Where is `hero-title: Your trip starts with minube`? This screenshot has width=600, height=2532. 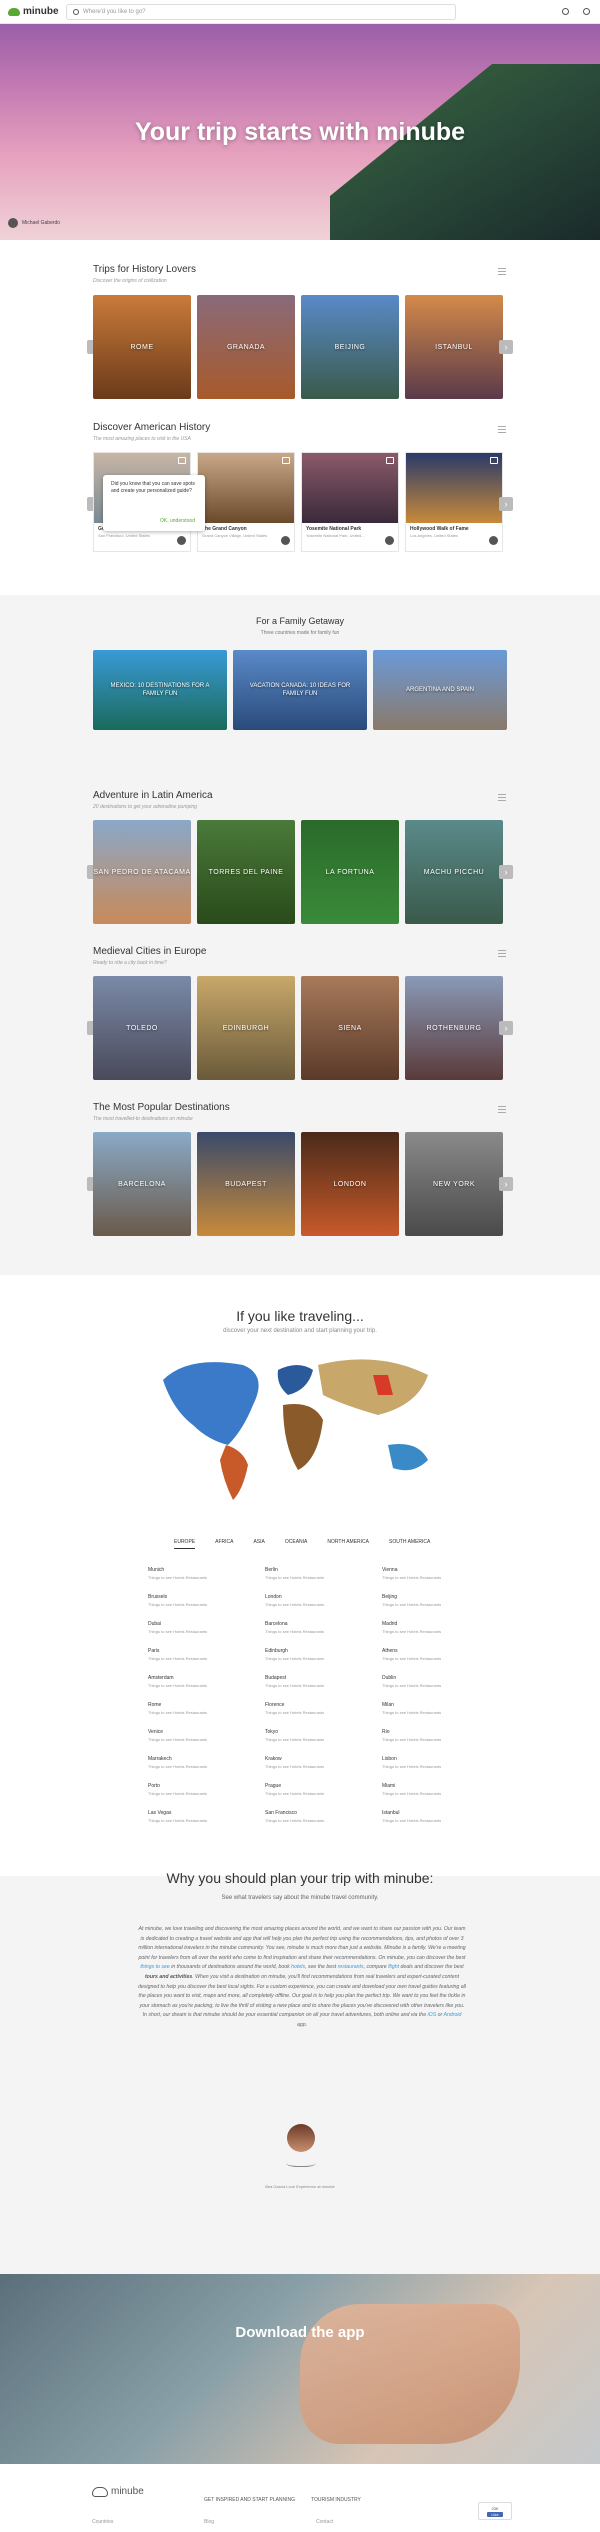 hero-title: Your trip starts with minube is located at coordinates (300, 132).